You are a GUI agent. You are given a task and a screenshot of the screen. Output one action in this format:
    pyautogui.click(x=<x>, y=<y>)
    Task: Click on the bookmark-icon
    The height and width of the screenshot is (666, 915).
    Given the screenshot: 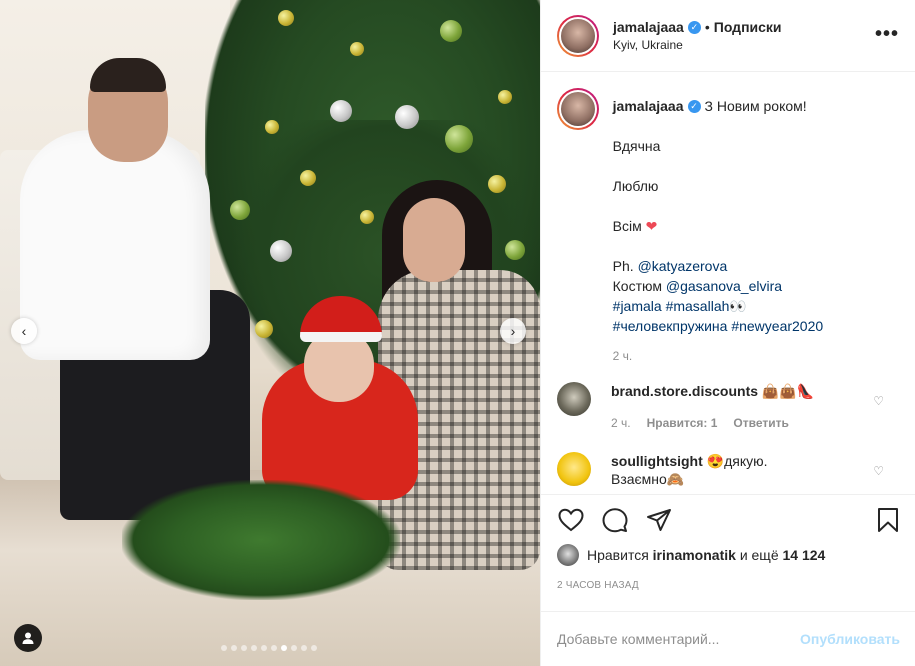 What is the action you would take?
    pyautogui.click(x=888, y=519)
    